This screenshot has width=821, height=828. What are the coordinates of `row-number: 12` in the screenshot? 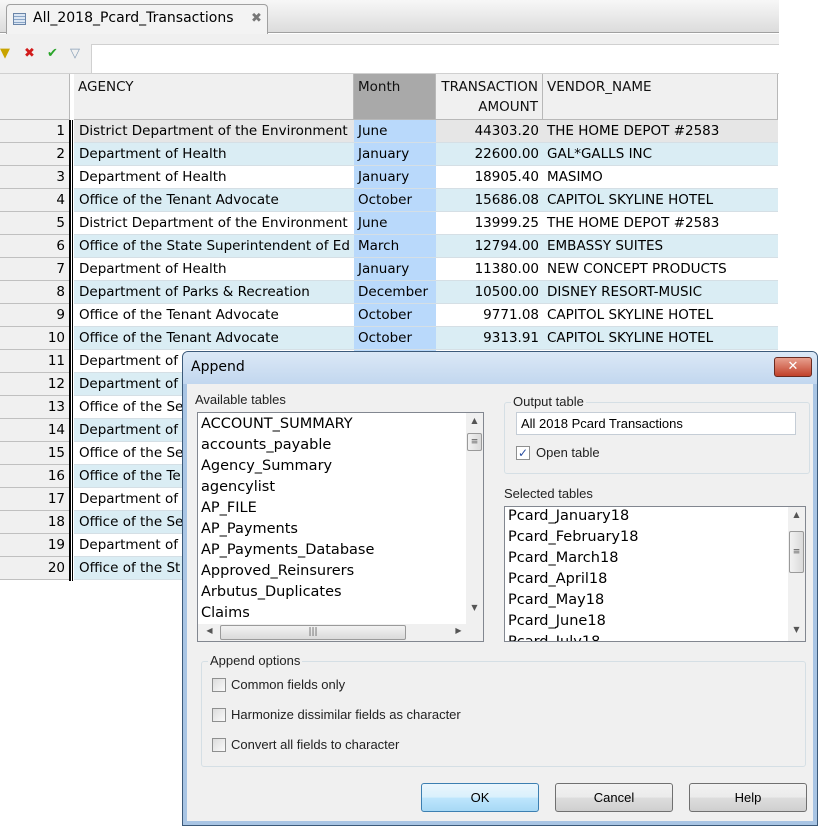 It's located at (35, 384).